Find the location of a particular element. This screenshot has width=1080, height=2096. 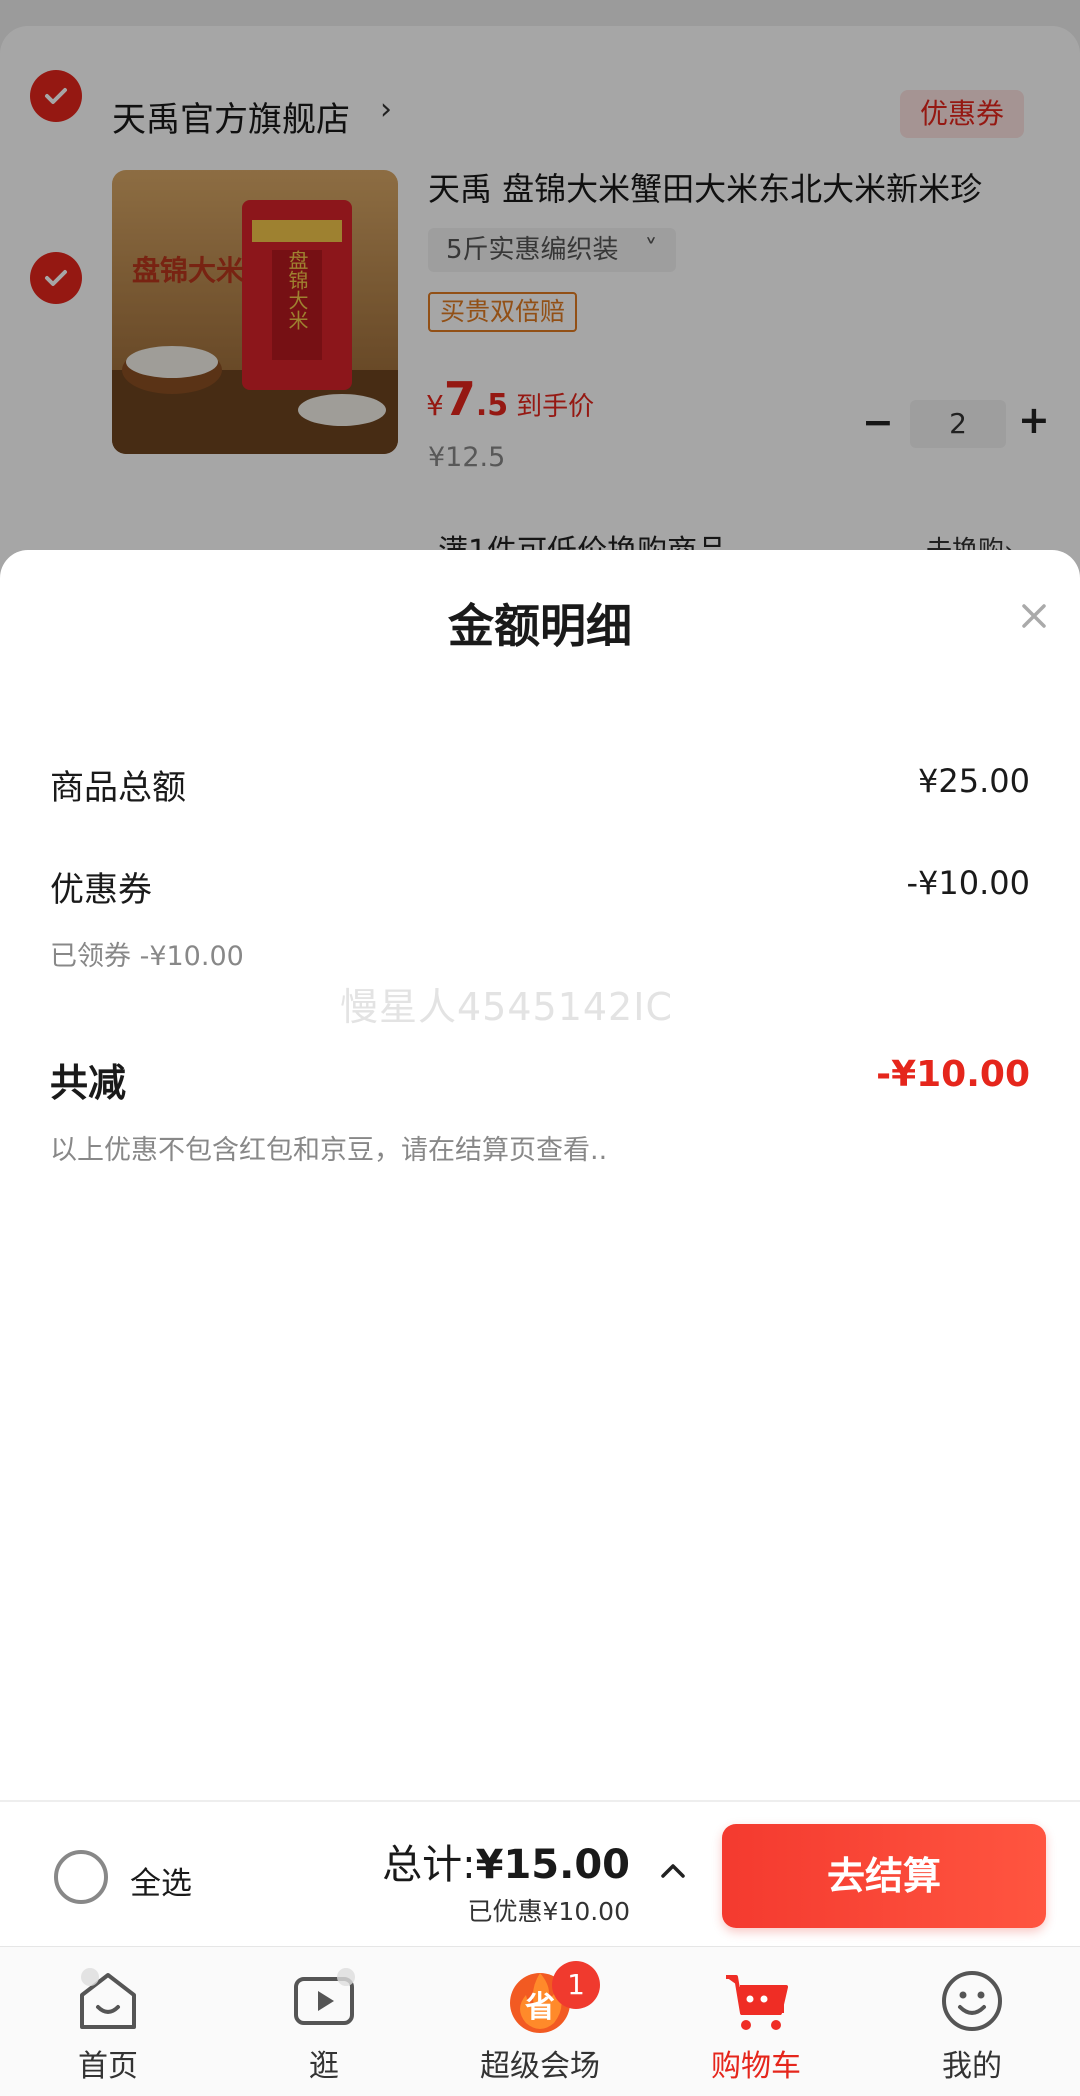

sheet-title: 金额明细 is located at coordinates (540, 626).